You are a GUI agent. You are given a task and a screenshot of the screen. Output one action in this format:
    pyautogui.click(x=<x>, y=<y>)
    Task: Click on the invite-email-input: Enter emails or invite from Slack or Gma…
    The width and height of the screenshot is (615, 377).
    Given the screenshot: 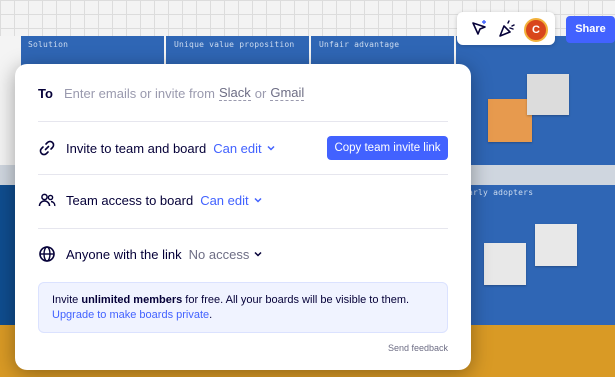 What is the action you would take?
    pyautogui.click(x=184, y=93)
    